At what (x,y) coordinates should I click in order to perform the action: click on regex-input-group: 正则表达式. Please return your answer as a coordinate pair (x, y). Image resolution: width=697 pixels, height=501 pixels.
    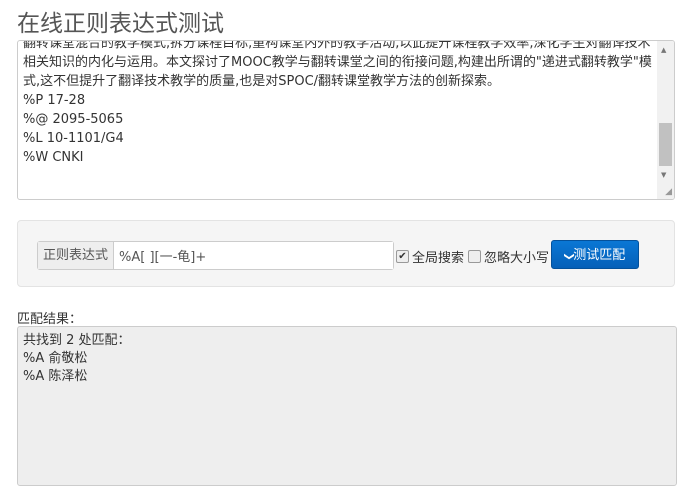
    Looking at the image, I should click on (215, 255).